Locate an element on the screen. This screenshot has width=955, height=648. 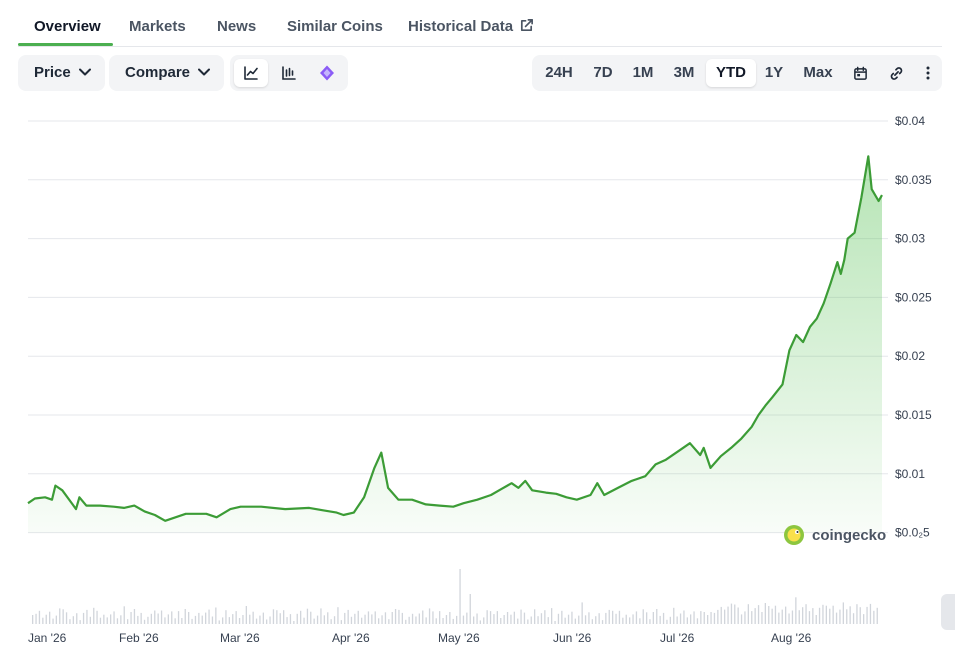
calendar-icon is located at coordinates (860, 73).